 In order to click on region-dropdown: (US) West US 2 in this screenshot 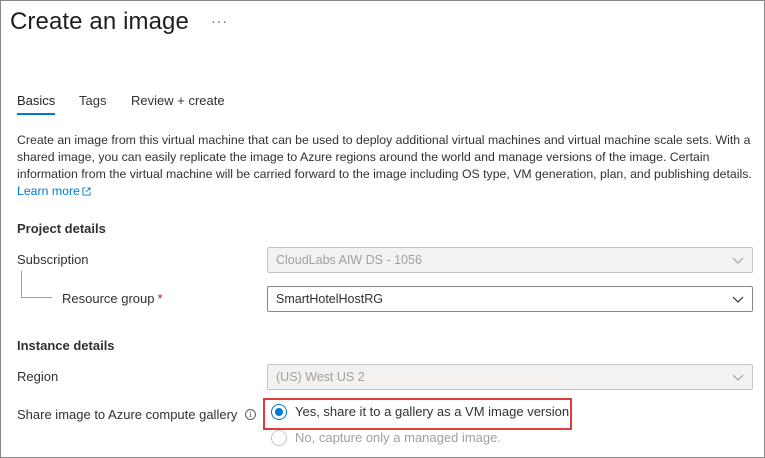, I will do `click(510, 377)`.